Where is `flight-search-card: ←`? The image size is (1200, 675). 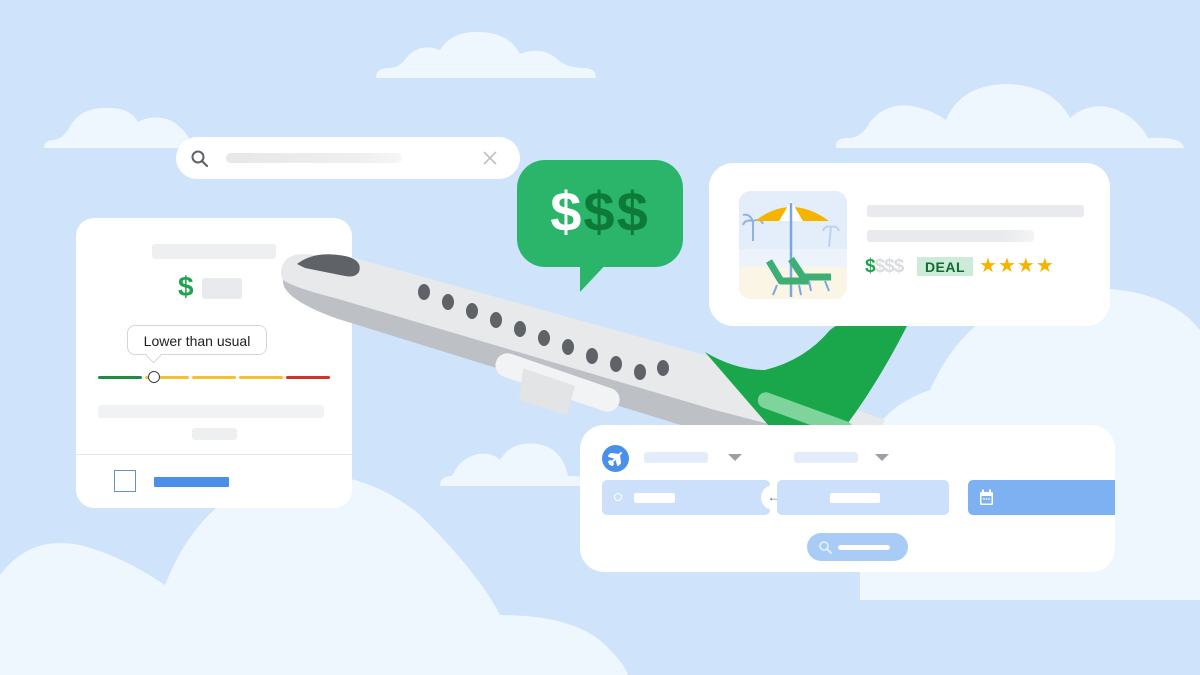
flight-search-card: ← is located at coordinates (847, 498).